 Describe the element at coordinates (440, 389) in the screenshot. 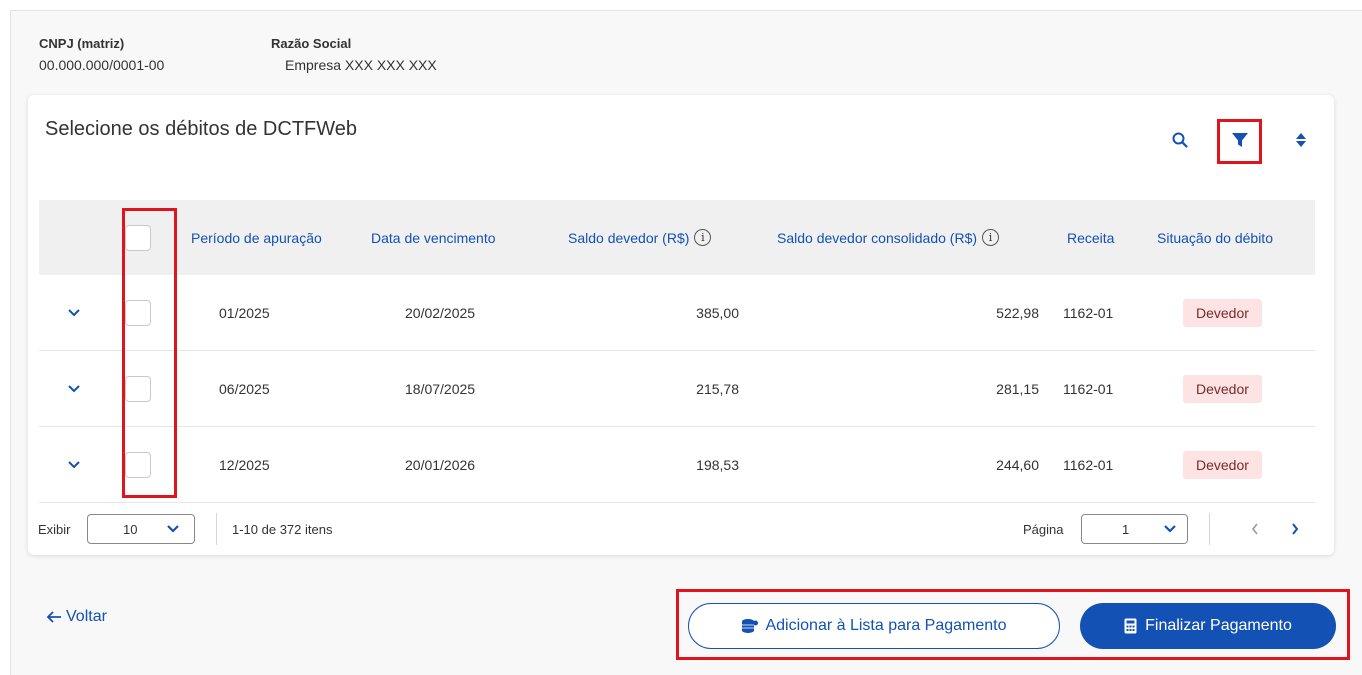

I see `cell-vencimento: 18/07/2025` at that location.